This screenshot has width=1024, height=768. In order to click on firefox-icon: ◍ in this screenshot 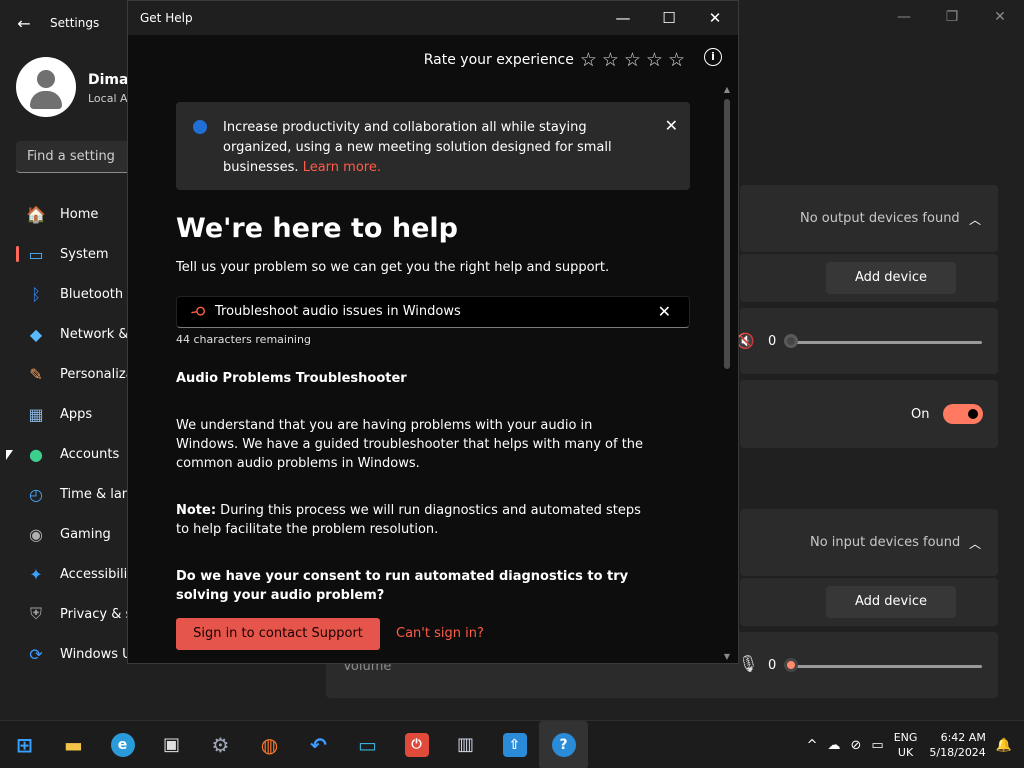, I will do `click(269, 745)`.